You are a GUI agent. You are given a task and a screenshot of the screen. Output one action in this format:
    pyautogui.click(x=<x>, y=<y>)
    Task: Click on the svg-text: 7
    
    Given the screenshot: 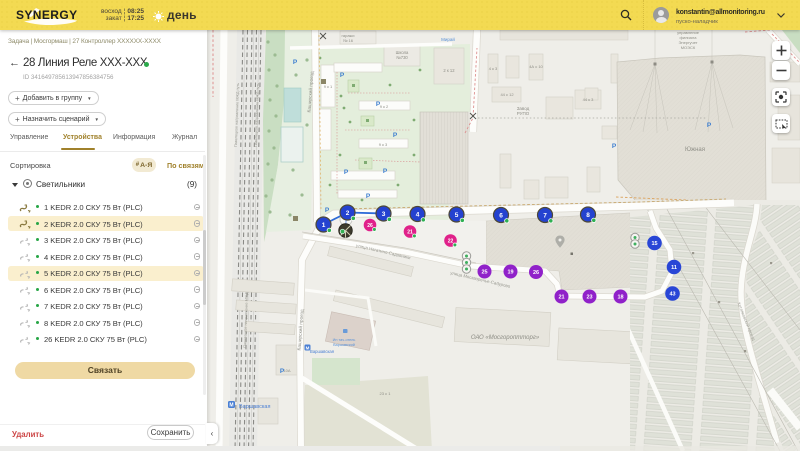 What is the action you would take?
    pyautogui.click(x=545, y=216)
    